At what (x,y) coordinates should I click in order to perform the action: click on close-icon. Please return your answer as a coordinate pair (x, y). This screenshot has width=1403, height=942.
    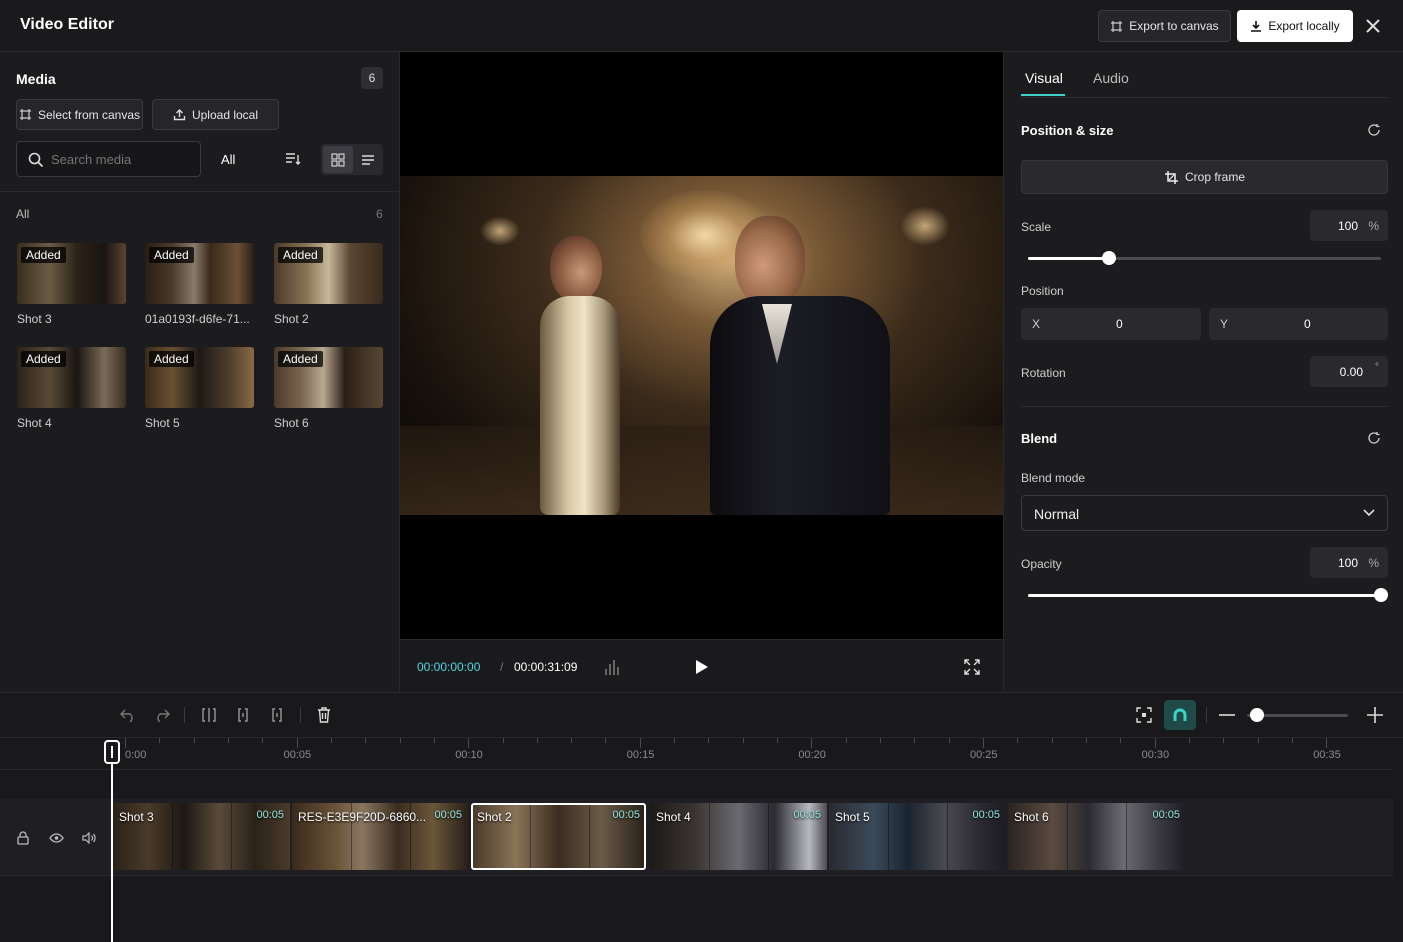
    Looking at the image, I should click on (1373, 26).